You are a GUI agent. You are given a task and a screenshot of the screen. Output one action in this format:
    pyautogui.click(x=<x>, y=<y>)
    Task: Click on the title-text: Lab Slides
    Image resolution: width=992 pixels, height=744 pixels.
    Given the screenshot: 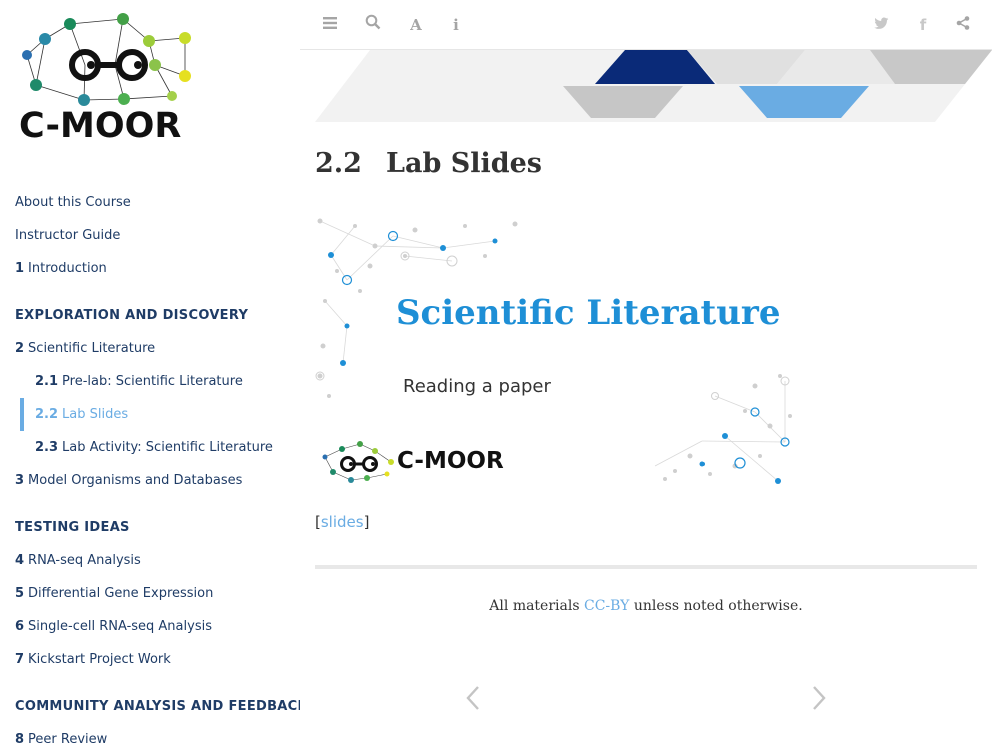 What is the action you would take?
    pyautogui.click(x=464, y=163)
    